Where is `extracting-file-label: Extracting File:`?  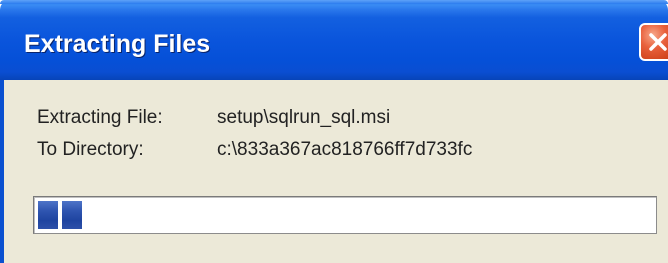
extracting-file-label: Extracting File: is located at coordinates (100, 117).